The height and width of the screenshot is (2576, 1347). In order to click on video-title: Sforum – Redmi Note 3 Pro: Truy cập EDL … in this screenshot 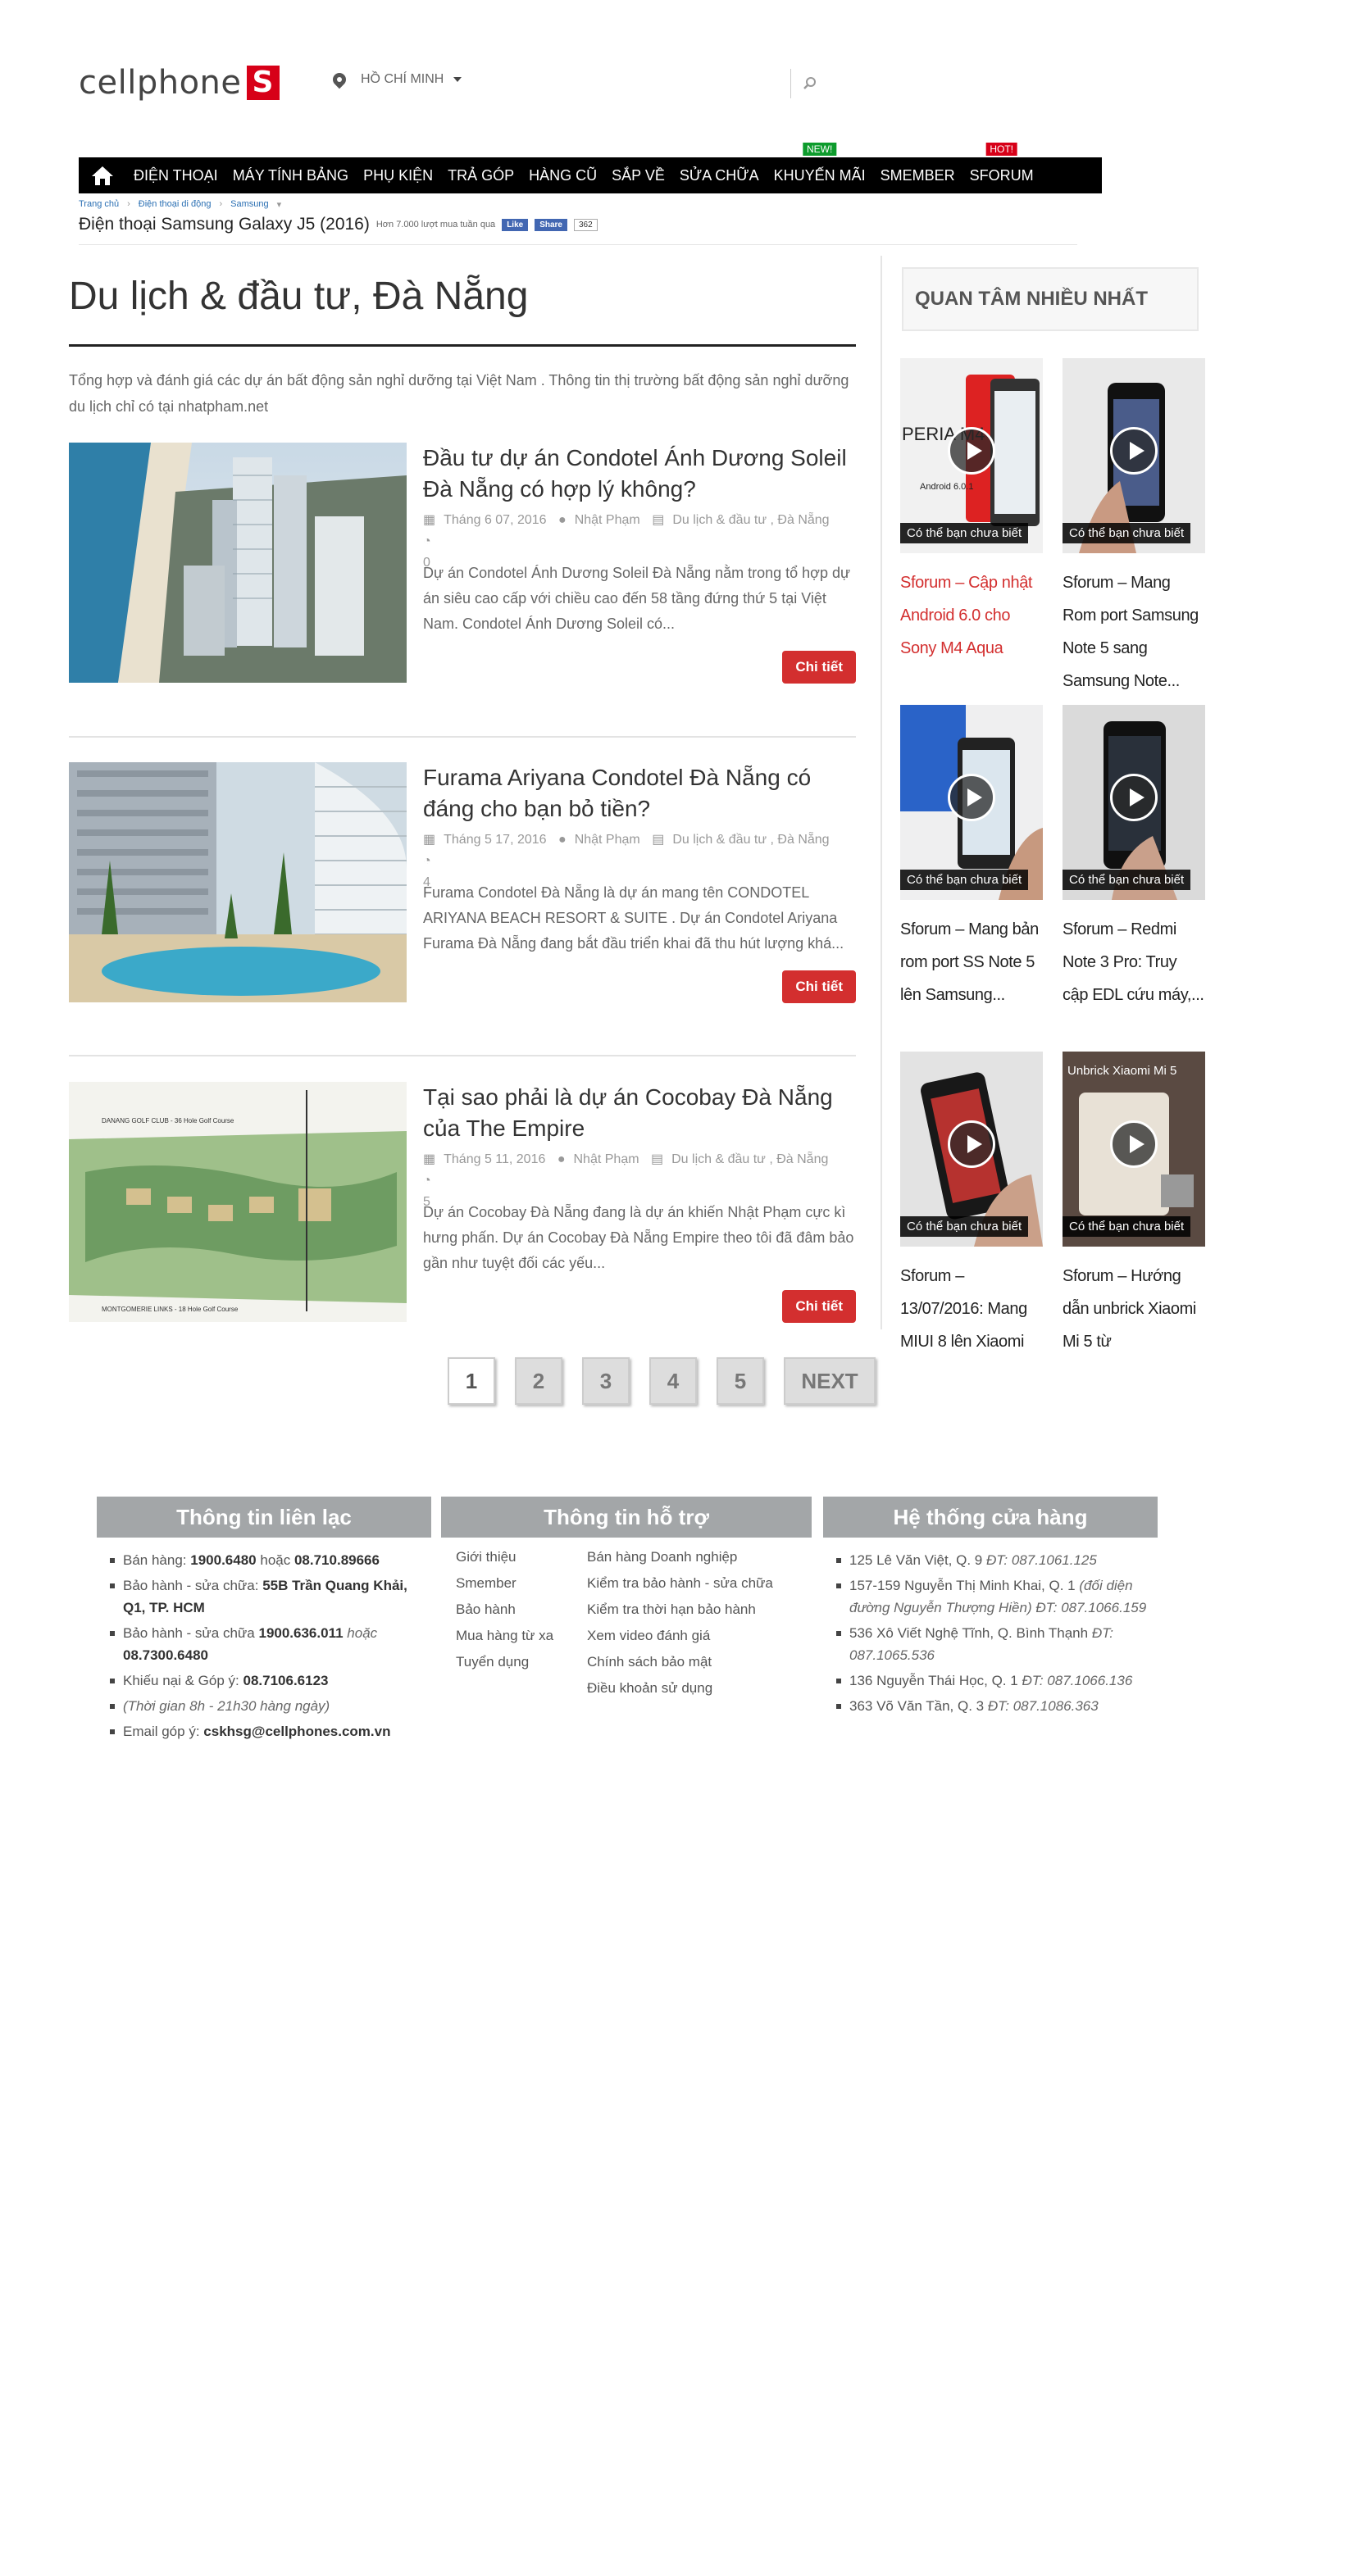, I will do `click(1134, 962)`.